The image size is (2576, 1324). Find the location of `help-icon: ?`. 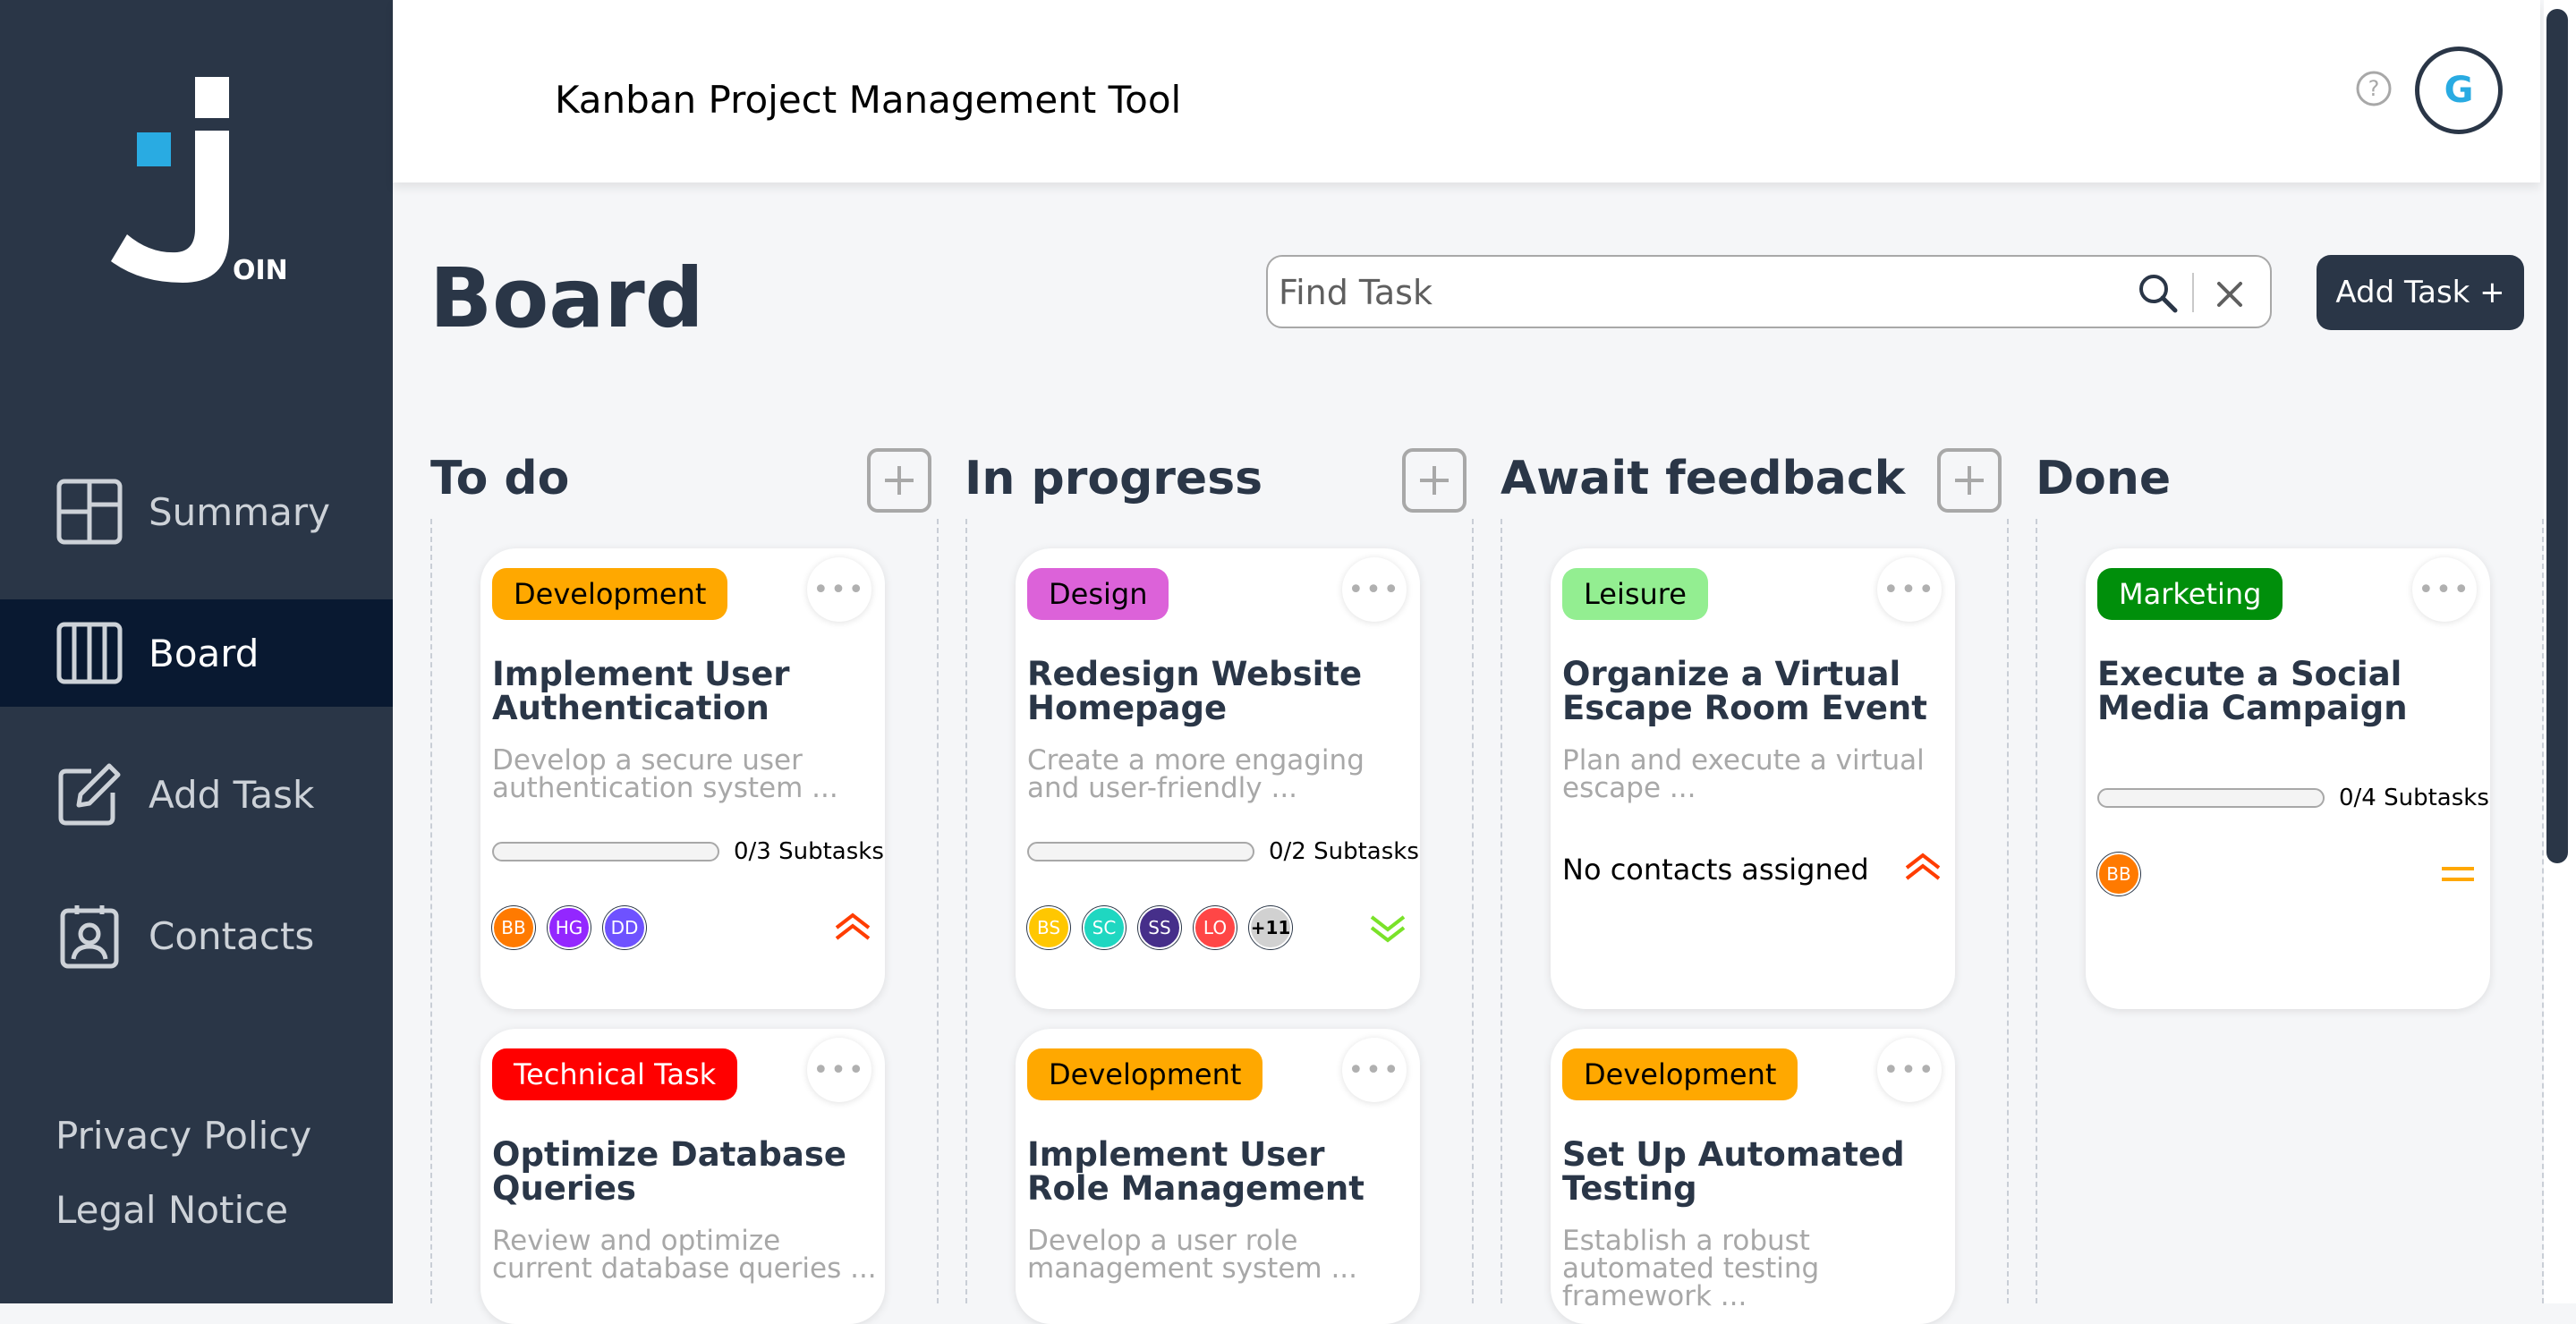

help-icon: ? is located at coordinates (2373, 88).